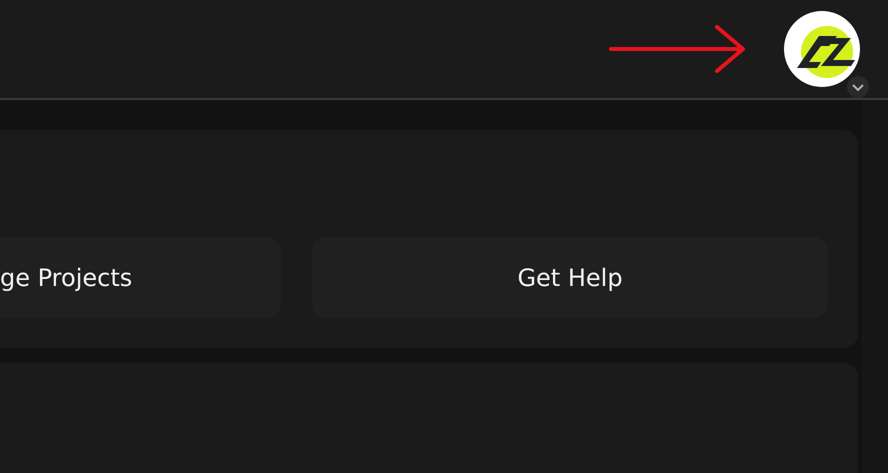  I want to click on action-button: ge Projects, so click(140, 277).